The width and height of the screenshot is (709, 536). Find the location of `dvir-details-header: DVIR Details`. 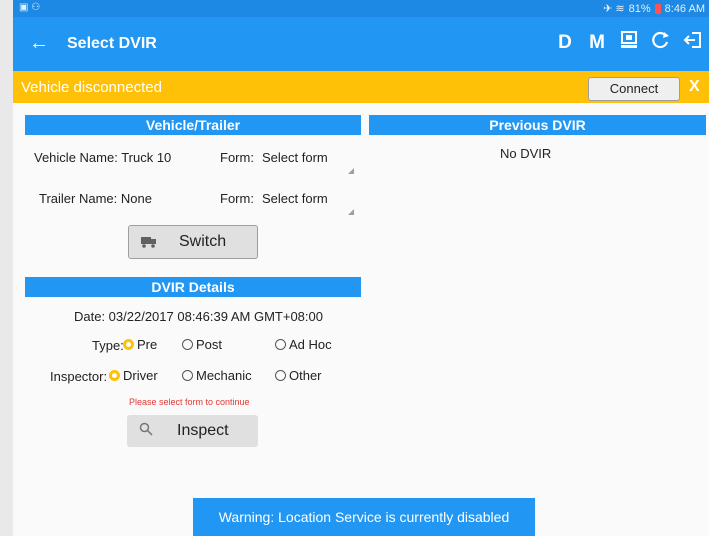

dvir-details-header: DVIR Details is located at coordinates (193, 287).